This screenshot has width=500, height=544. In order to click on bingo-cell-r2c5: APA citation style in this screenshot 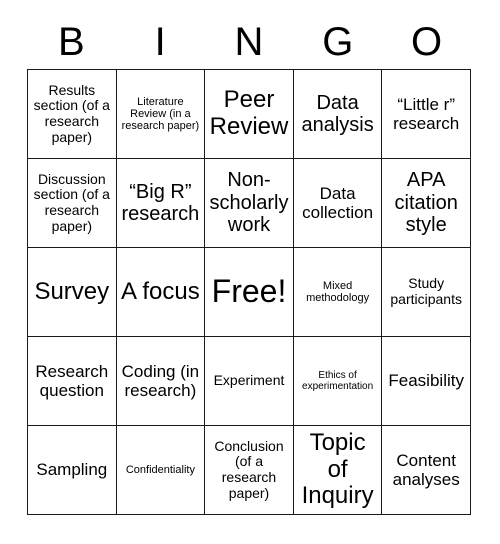, I will do `click(426, 203)`.